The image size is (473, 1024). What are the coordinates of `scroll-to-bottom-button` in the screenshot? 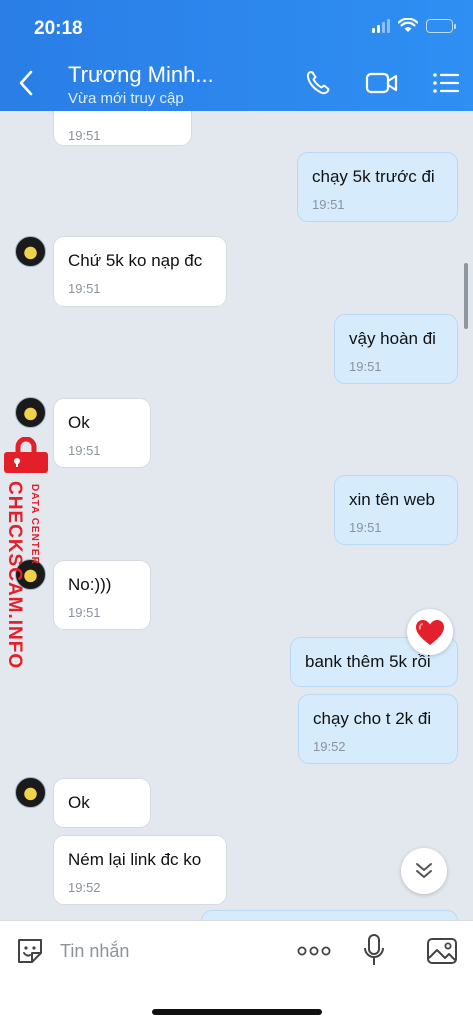 It's located at (424, 871).